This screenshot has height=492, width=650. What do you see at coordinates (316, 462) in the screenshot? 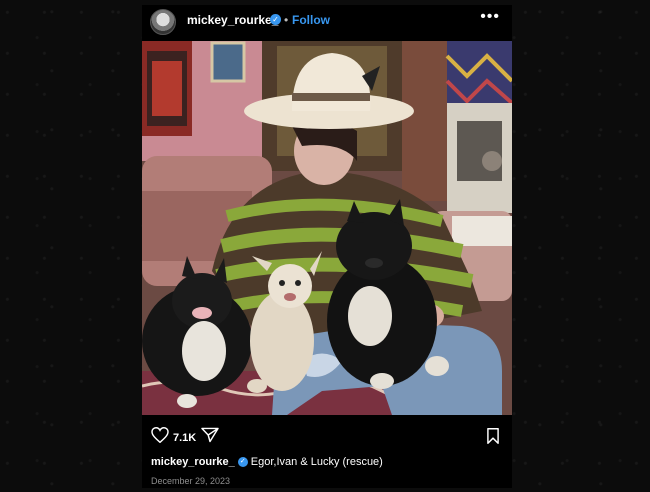
I see `caption-text: Egor,Ivan & Lucky (rescue)` at bounding box center [316, 462].